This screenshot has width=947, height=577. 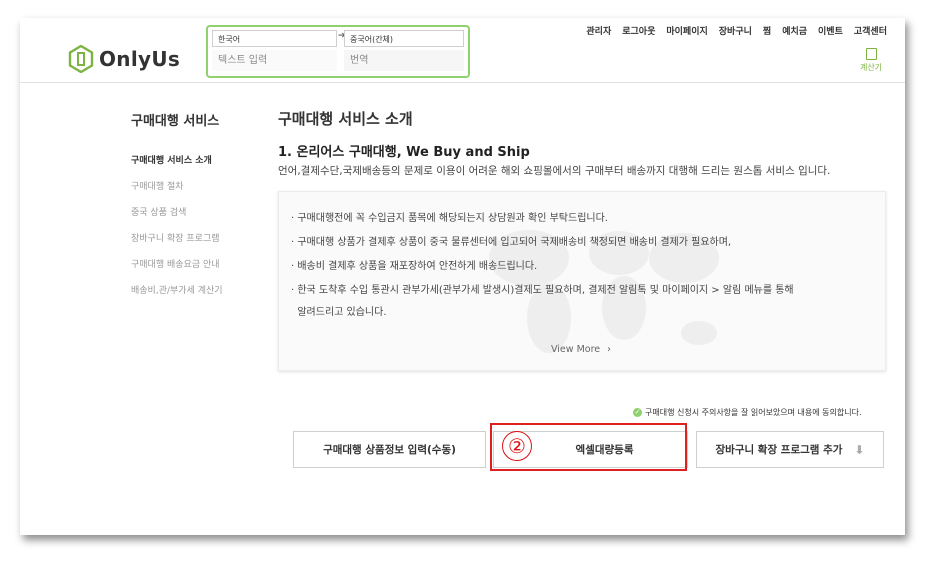 I want to click on page-title: 구매대행 서비스 소개, so click(x=345, y=119).